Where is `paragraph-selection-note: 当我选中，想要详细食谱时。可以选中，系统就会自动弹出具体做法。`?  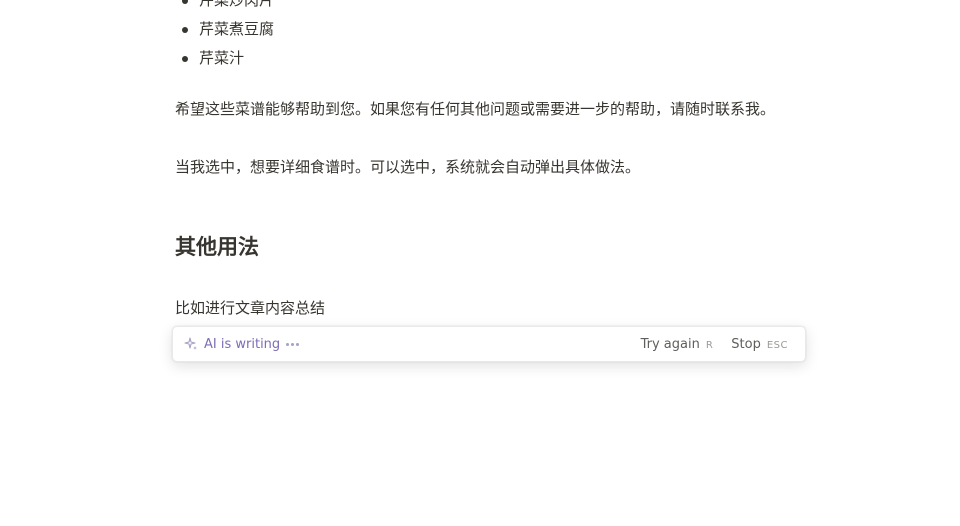
paragraph-selection-note: 当我选中，想要详细食谱时。可以选中，系统就会自动弹出具体做法。 is located at coordinates (407, 167).